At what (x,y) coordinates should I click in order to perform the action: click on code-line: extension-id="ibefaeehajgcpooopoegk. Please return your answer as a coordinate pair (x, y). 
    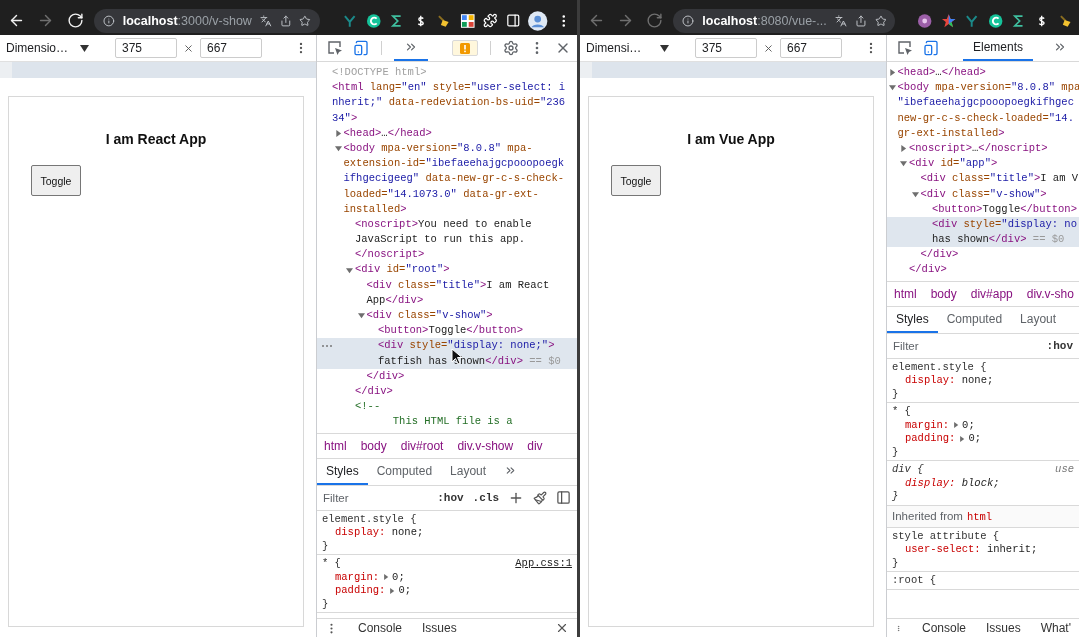
    Looking at the image, I should click on (454, 164).